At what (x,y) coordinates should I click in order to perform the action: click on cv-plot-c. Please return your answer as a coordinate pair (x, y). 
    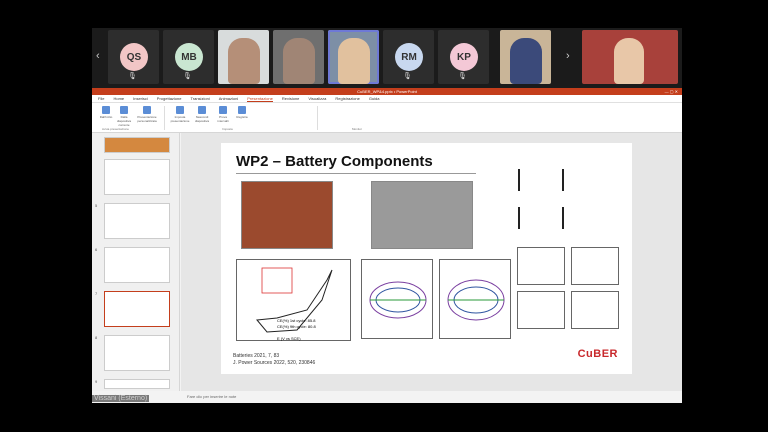
    Looking at the image, I should click on (475, 299).